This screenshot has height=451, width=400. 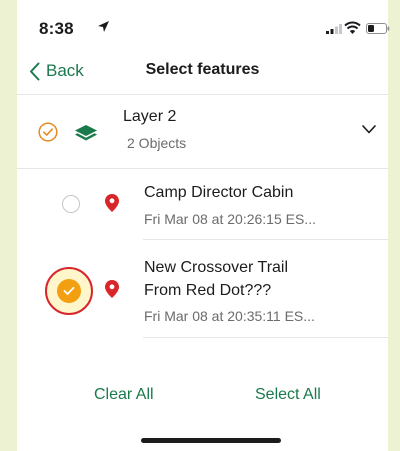 What do you see at coordinates (211, 440) in the screenshot?
I see `home-indicator` at bounding box center [211, 440].